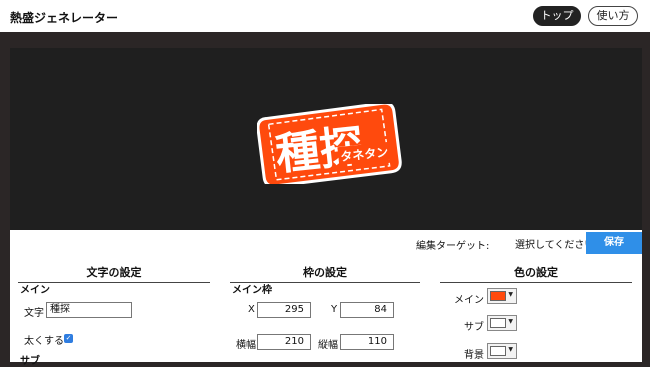  I want to click on save-button: 保存, so click(614, 243).